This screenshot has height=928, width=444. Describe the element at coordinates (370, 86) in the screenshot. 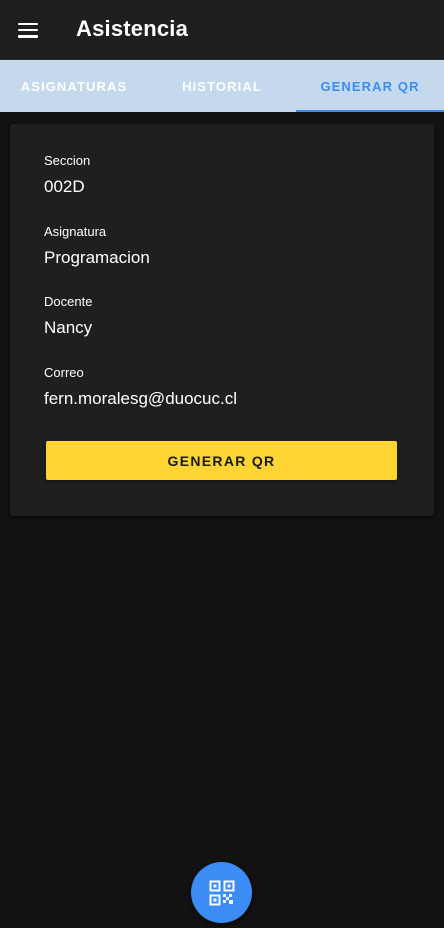

I see `tab-generar-qr: GENERAR QR` at that location.